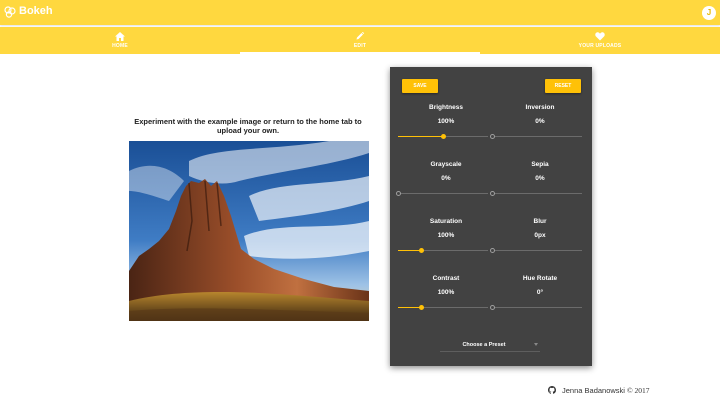 Image resolution: width=720 pixels, height=411 pixels. Describe the element at coordinates (563, 86) in the screenshot. I see `reset-button: RESET` at that location.